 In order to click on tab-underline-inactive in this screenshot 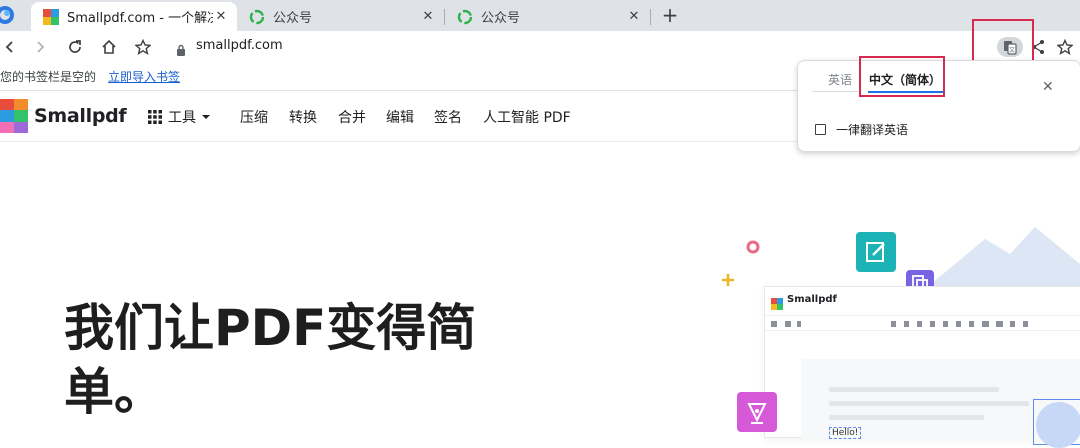, I will do `click(835, 91)`.